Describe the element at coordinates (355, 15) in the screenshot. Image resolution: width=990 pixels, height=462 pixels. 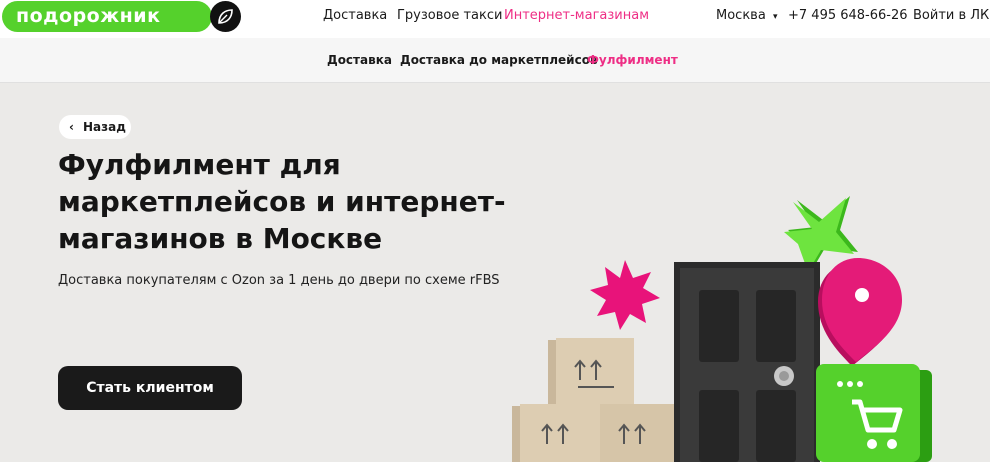
I see `nav-delivery: Доставка` at that location.